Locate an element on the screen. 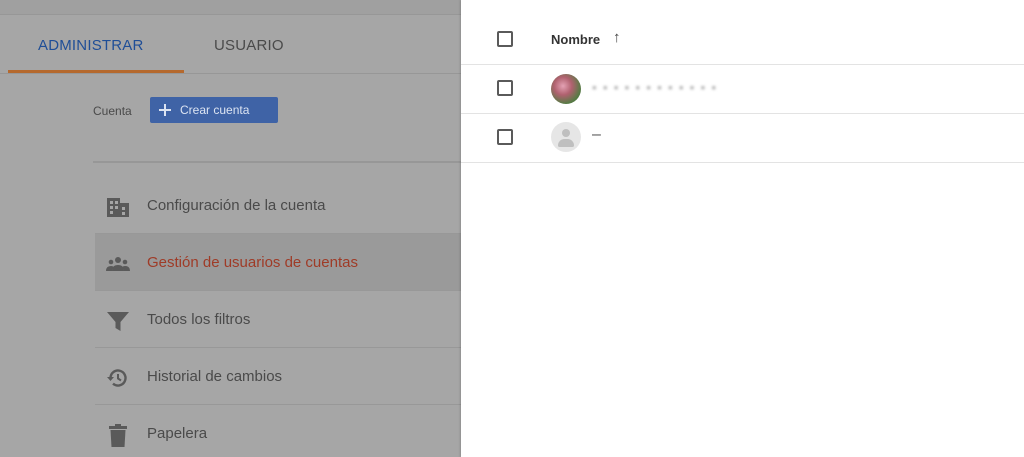 The image size is (1024, 457). menu-item-account-settings: Configuración de la cuenta is located at coordinates (278, 205).